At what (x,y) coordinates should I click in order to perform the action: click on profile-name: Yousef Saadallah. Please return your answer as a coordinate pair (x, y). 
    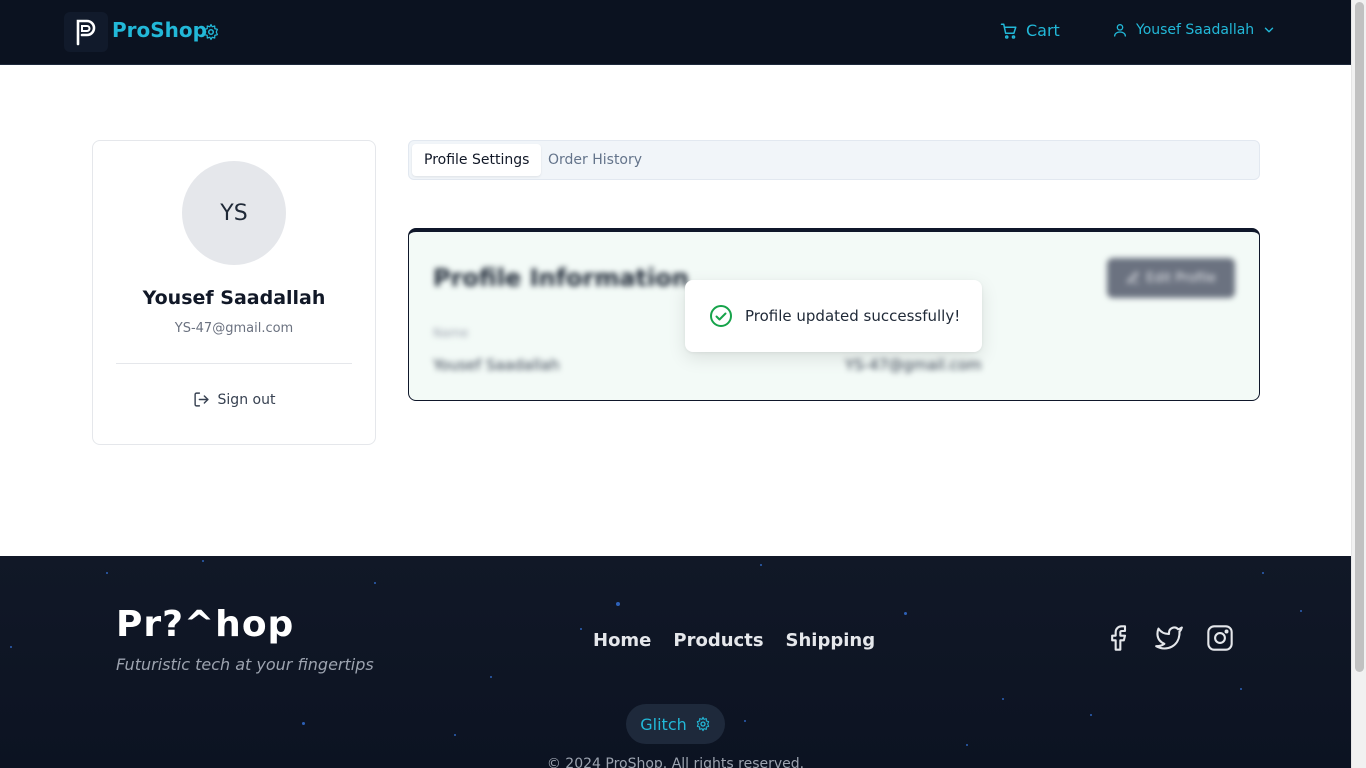
    Looking at the image, I should click on (234, 298).